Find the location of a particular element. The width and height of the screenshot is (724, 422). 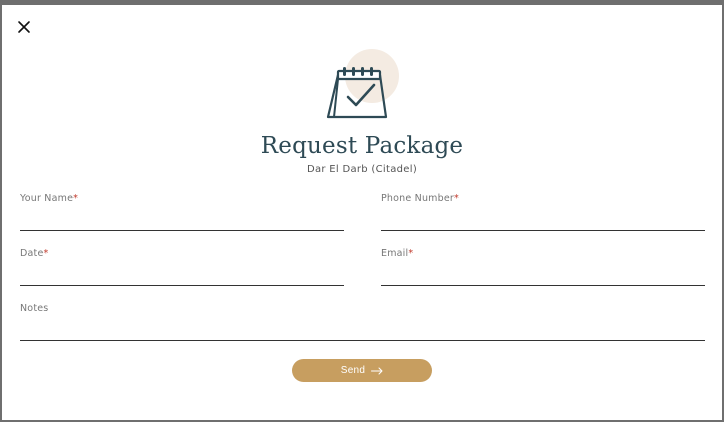

modal-subtitle: Dar El Darb (Citadel) is located at coordinates (362, 169).